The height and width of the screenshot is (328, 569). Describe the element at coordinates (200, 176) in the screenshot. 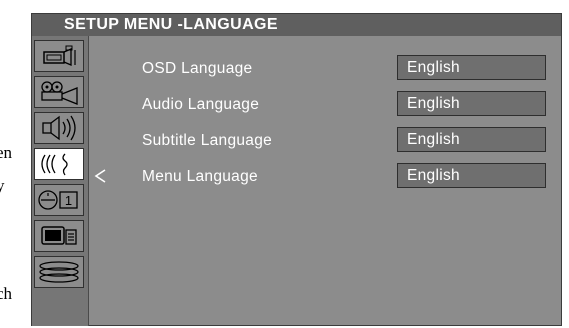

I see `row-label-menu-language: Menu Language` at that location.